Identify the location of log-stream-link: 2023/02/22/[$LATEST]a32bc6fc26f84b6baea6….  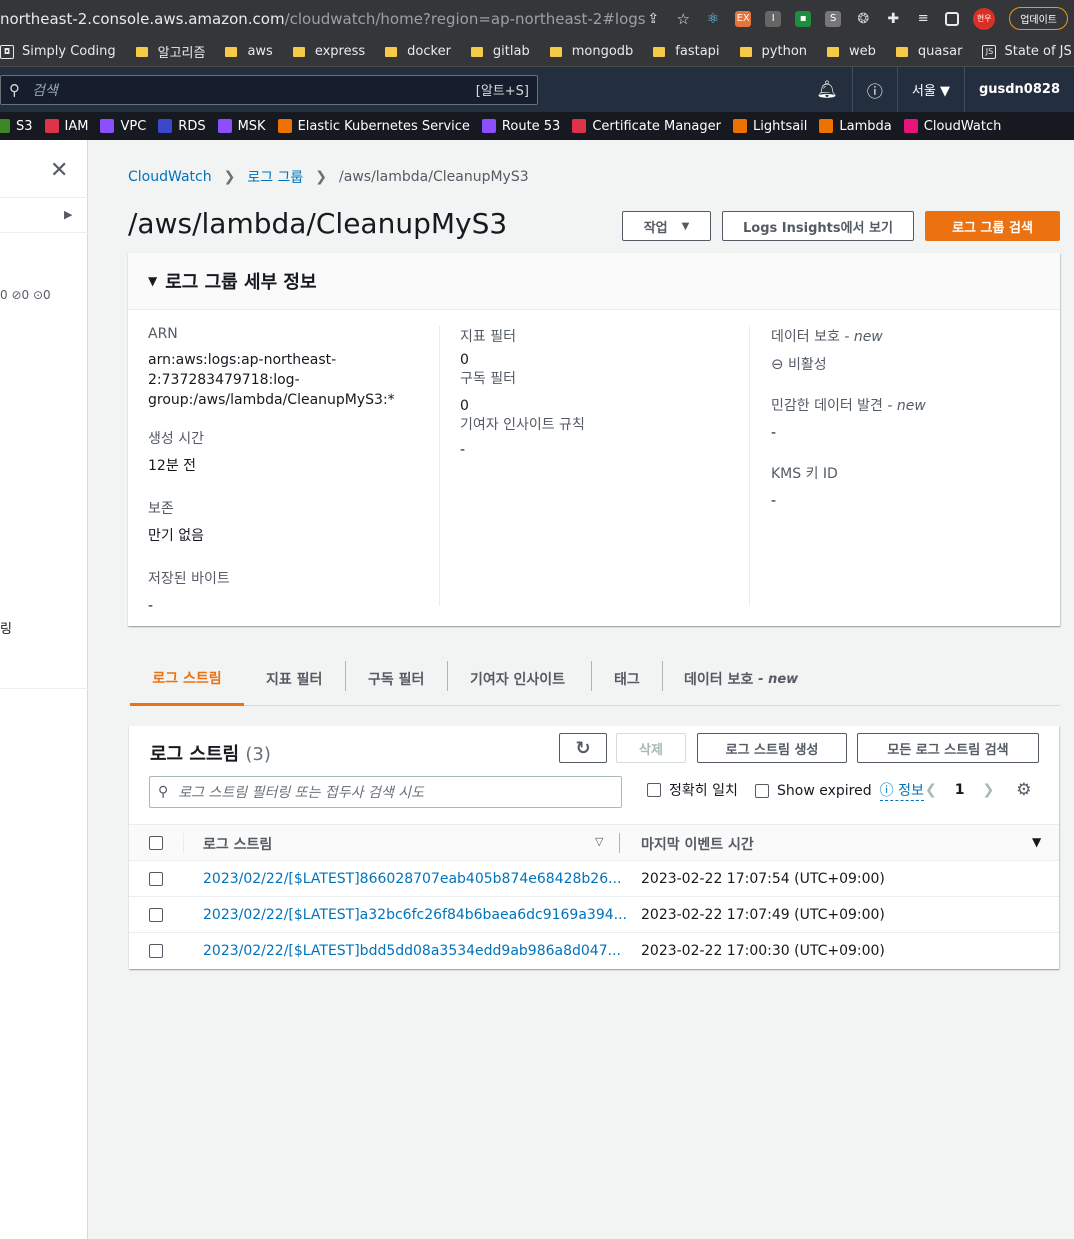
(415, 915).